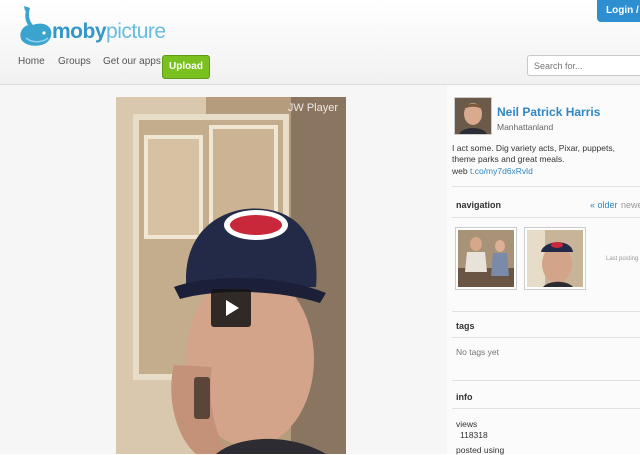 Image resolution: width=640 pixels, height=455 pixels. I want to click on login-button: Login / S, so click(618, 11).